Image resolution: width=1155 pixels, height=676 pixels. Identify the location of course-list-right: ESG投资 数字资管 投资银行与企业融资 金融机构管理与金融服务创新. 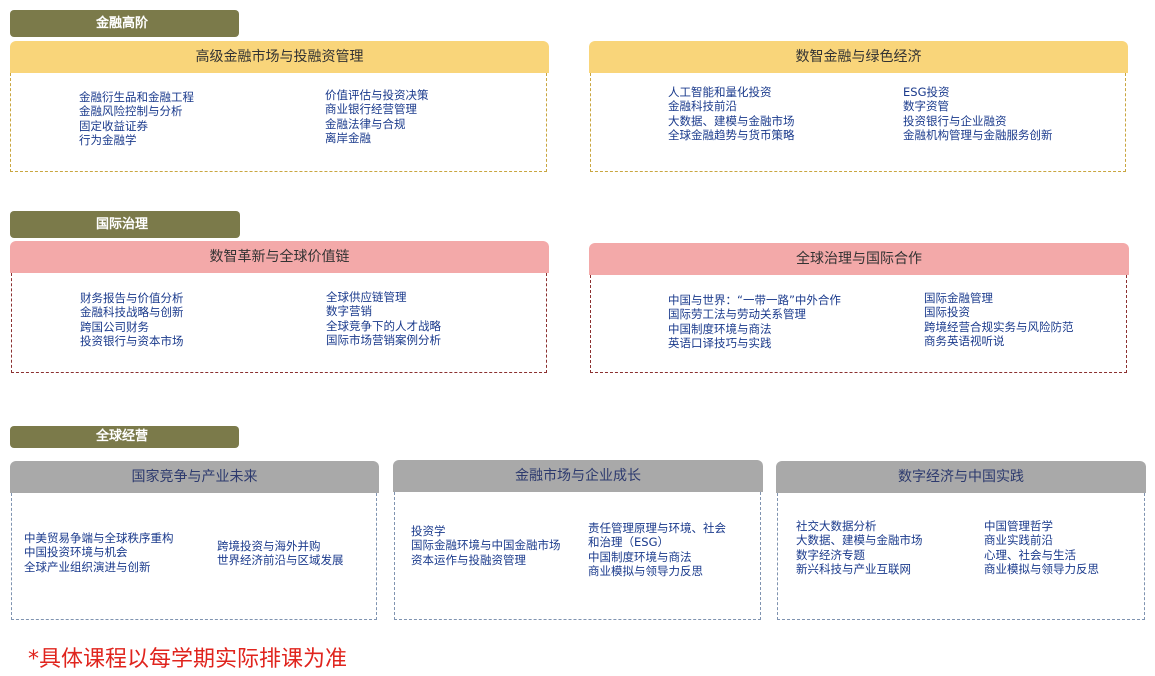
(978, 114).